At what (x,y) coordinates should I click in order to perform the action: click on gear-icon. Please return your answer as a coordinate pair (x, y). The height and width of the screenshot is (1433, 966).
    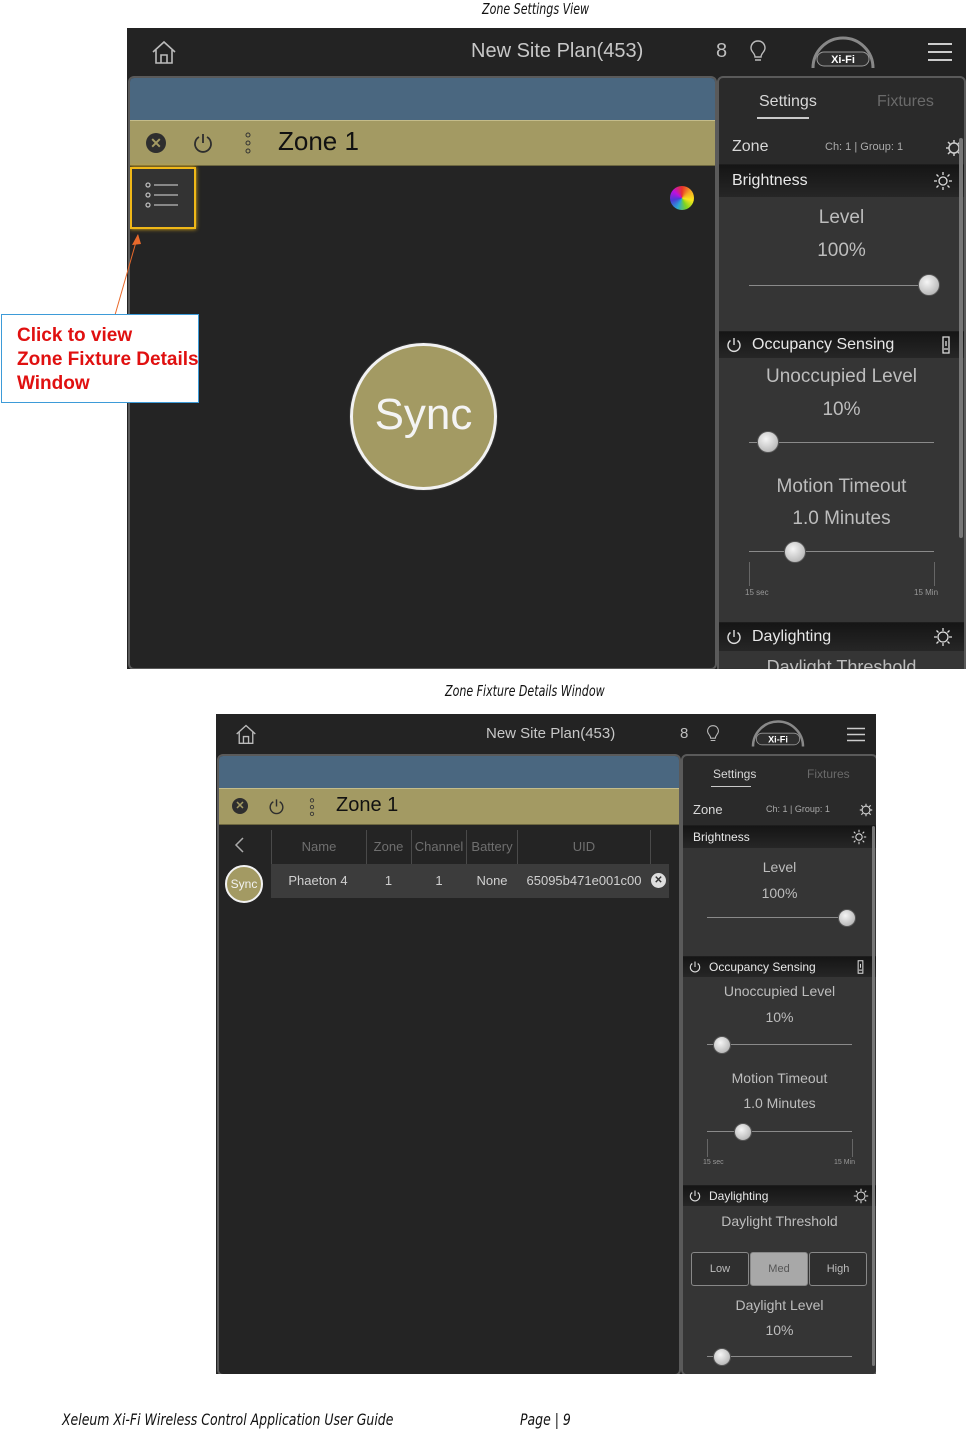
    Looking at the image, I should click on (866, 810).